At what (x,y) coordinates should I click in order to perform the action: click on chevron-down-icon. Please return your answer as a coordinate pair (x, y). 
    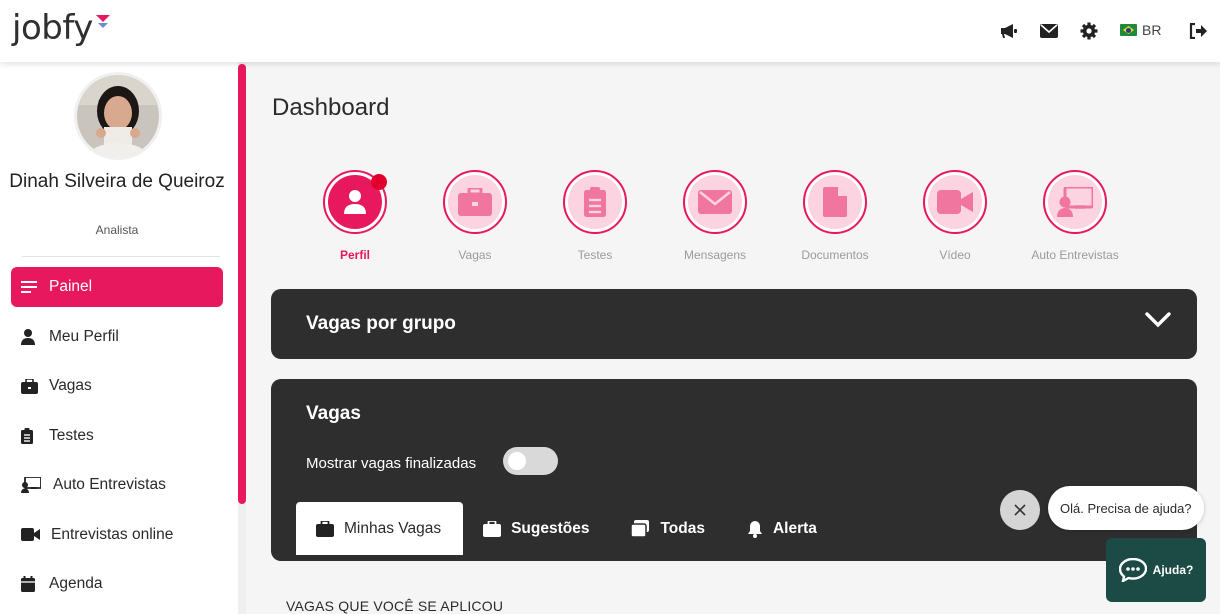
    Looking at the image, I should click on (1158, 320).